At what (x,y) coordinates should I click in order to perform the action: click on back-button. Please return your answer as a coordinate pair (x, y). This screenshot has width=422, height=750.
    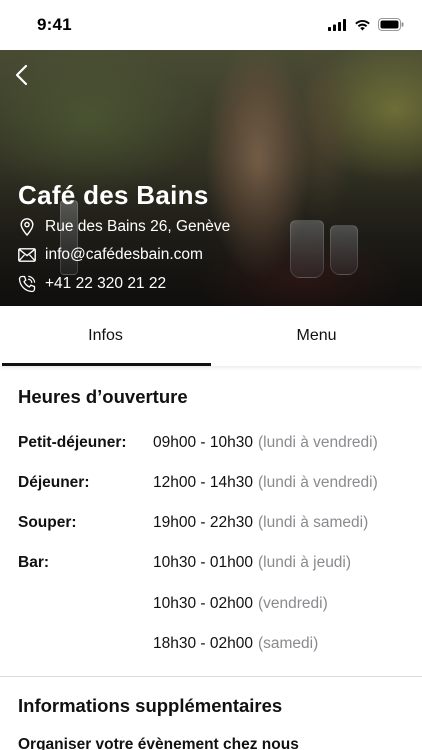
    Looking at the image, I should click on (23, 75).